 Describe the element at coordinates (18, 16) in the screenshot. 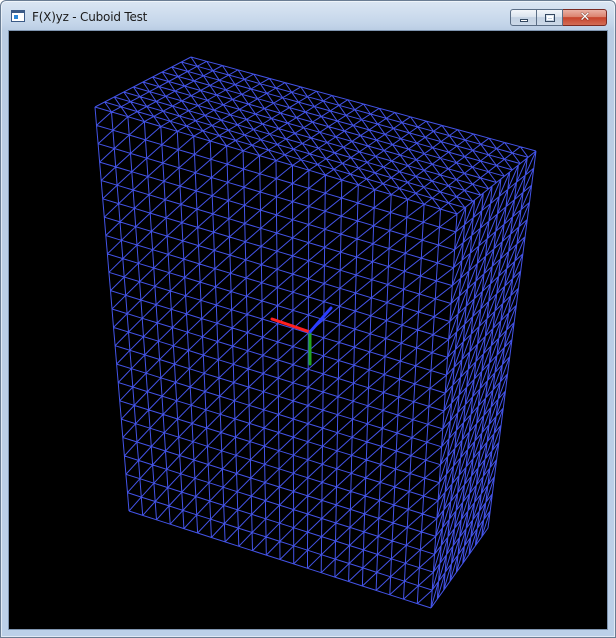

I see `application-icon` at that location.